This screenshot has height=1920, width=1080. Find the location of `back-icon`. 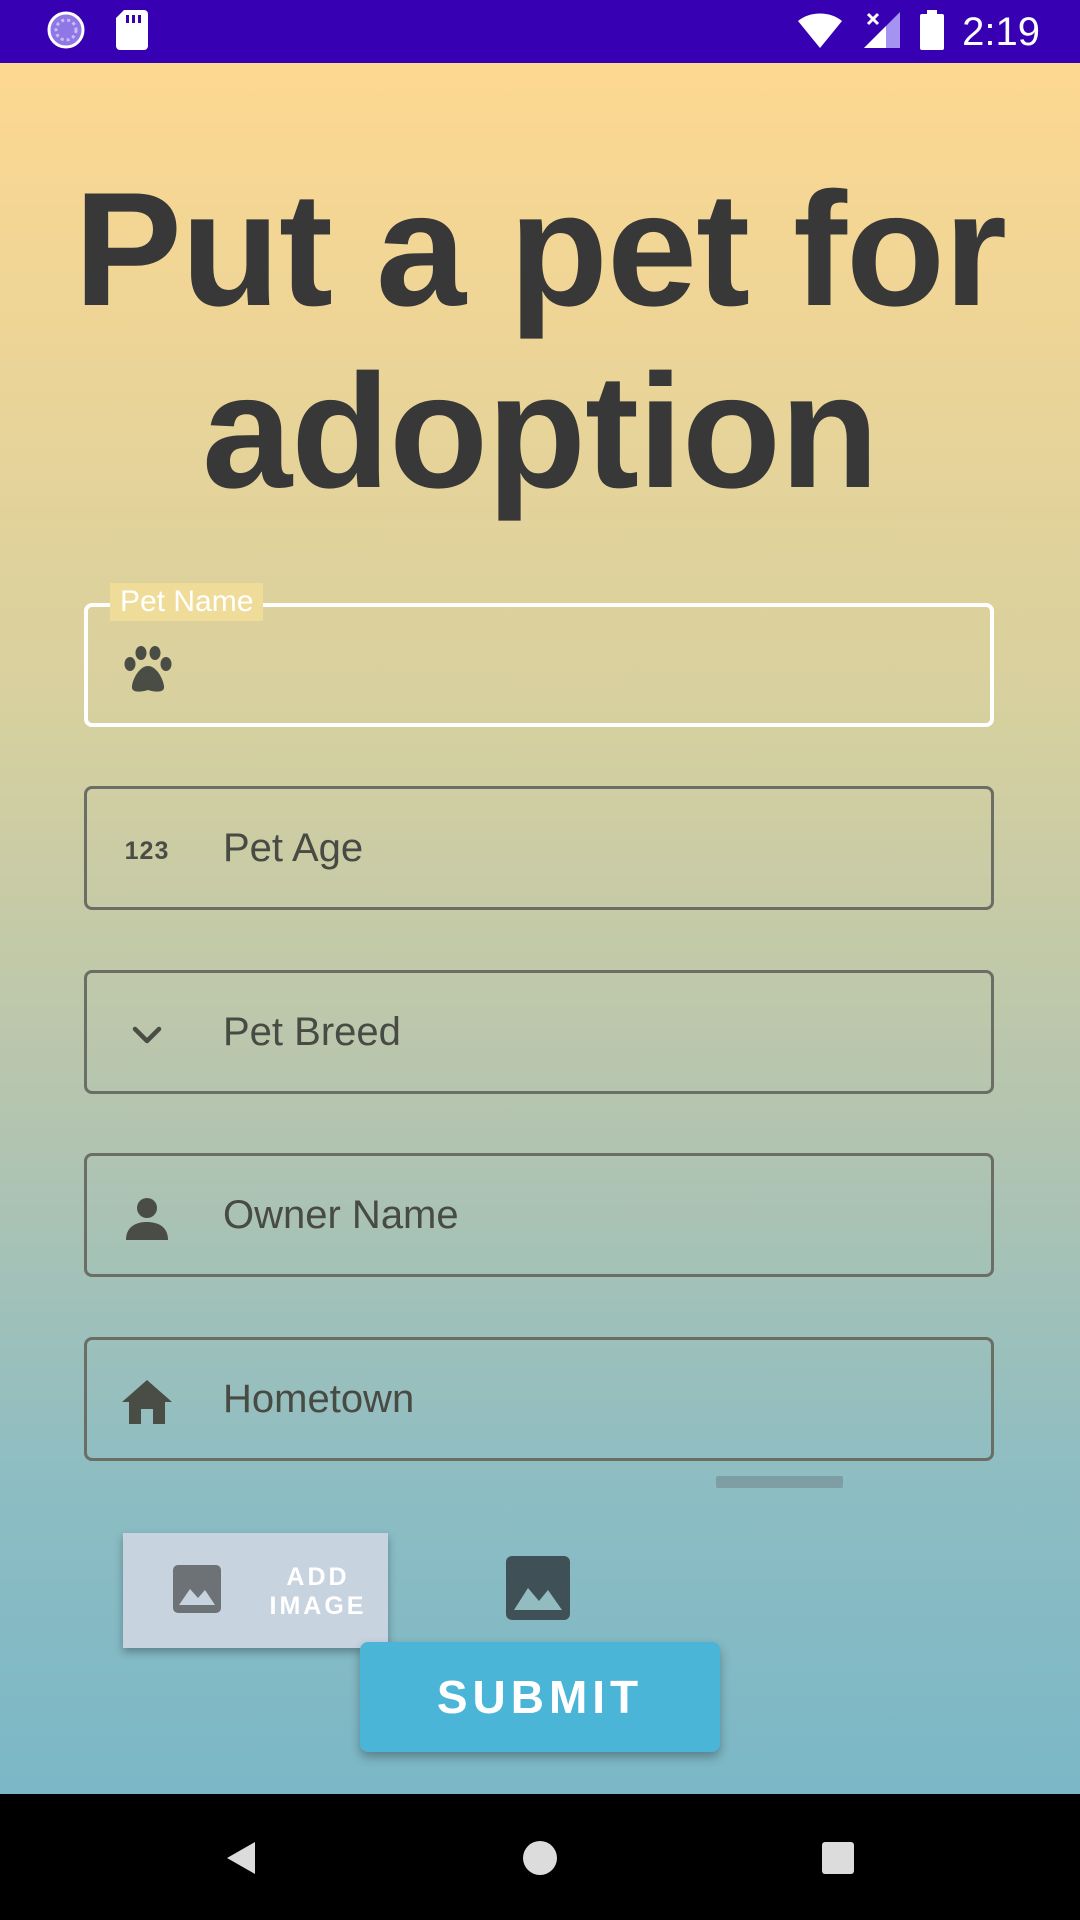

back-icon is located at coordinates (241, 1858).